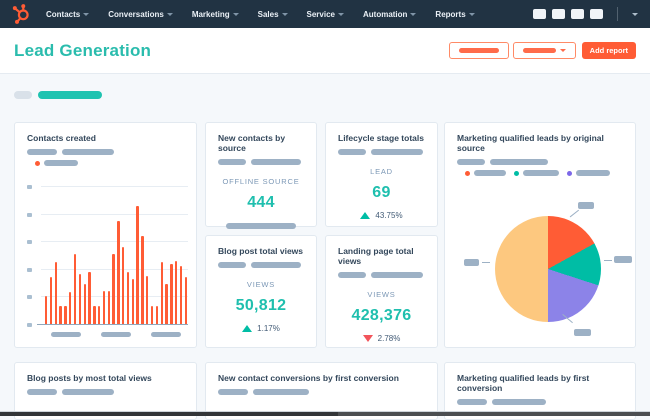  I want to click on delta-down-icon, so click(367, 338).